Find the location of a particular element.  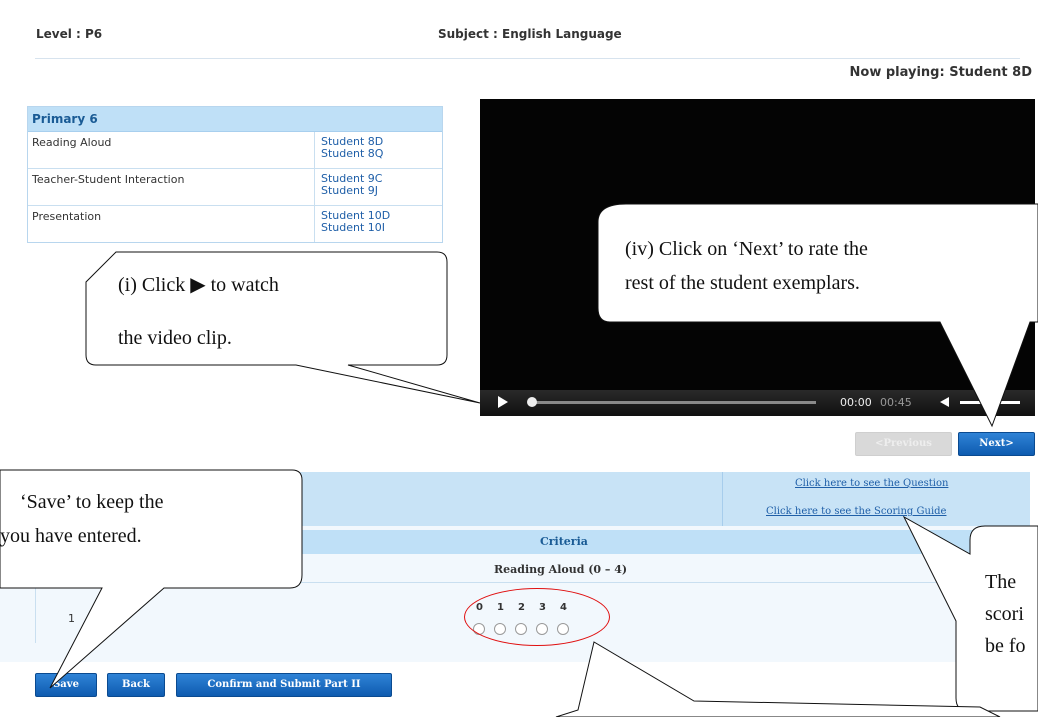

callout-scoring-line3: be fo is located at coordinates (1005, 646).